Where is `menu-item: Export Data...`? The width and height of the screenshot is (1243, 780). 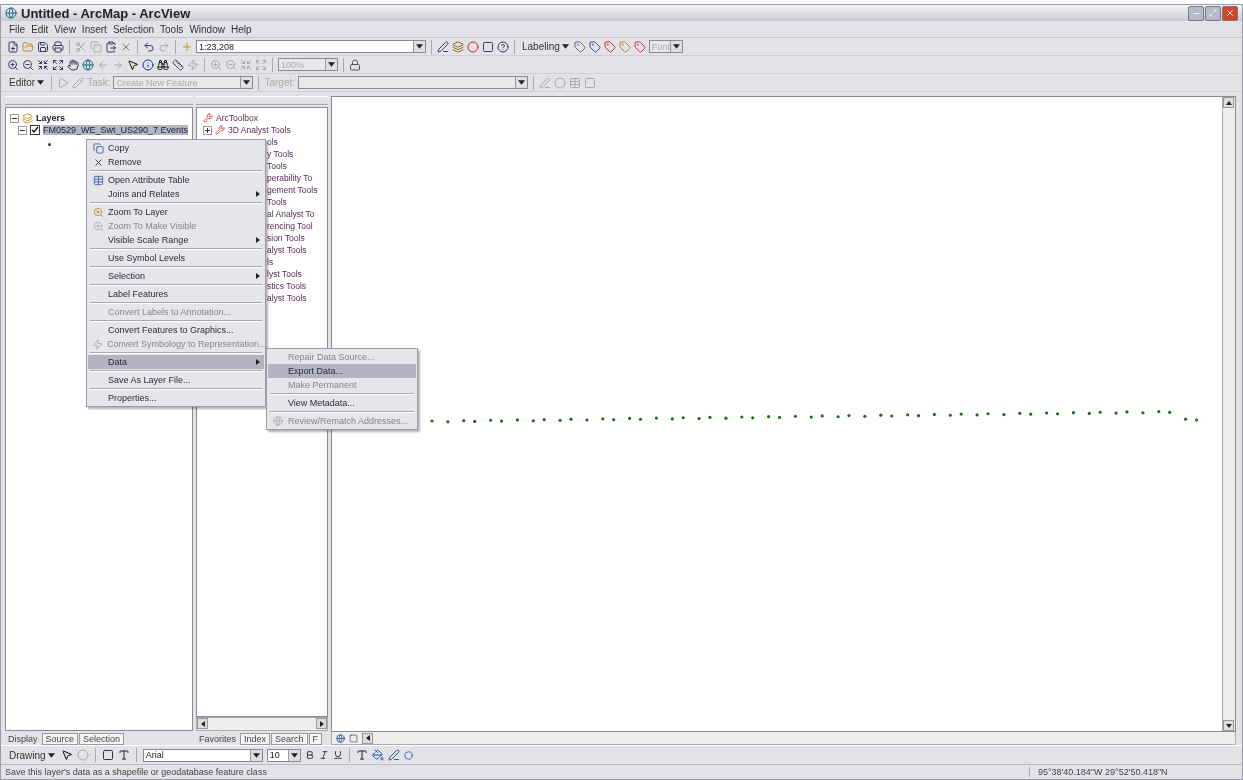
menu-item: Export Data... is located at coordinates (342, 371).